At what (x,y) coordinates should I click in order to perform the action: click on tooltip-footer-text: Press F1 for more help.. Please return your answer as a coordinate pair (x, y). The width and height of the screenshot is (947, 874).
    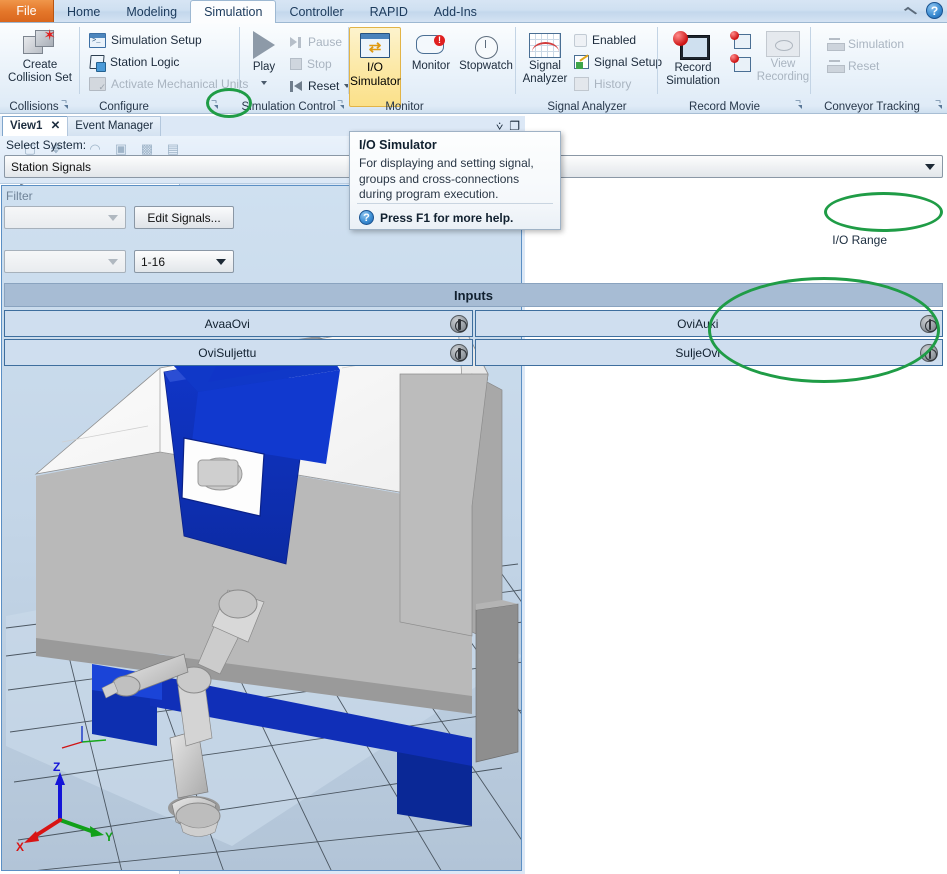
    Looking at the image, I should click on (447, 217).